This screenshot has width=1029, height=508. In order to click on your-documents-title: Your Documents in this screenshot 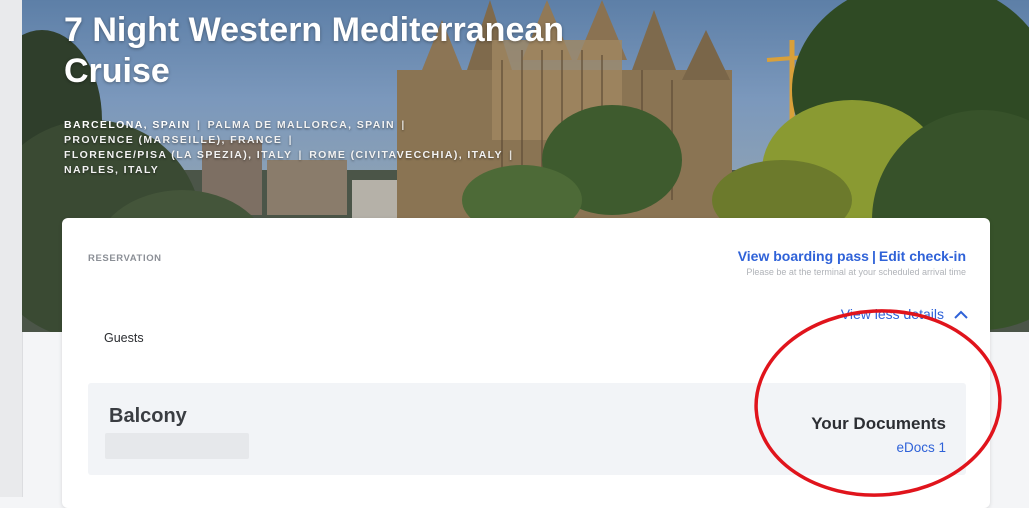, I will do `click(878, 423)`.